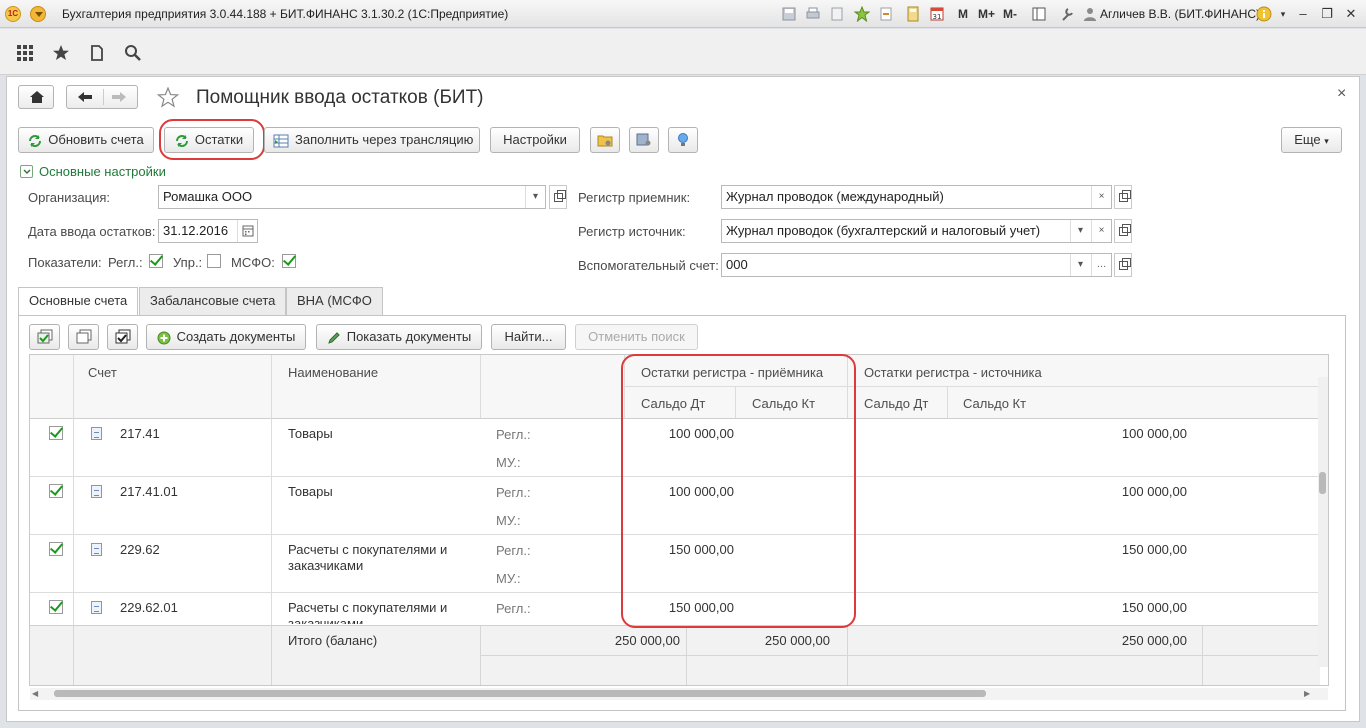 The height and width of the screenshot is (728, 1366). What do you see at coordinates (140, 549) in the screenshot?
I see `row-account: 229.62` at bounding box center [140, 549].